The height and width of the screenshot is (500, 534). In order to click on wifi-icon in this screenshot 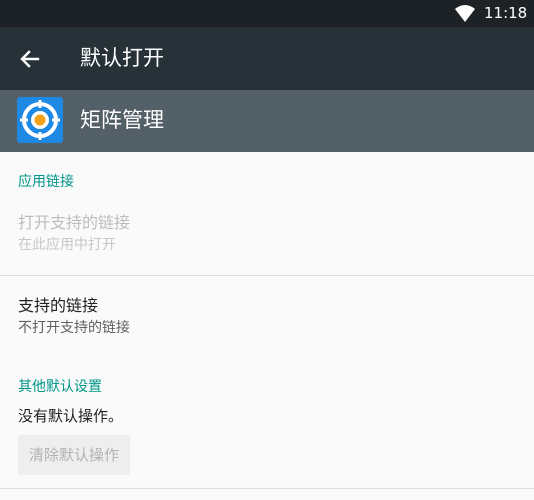, I will do `click(465, 13)`.